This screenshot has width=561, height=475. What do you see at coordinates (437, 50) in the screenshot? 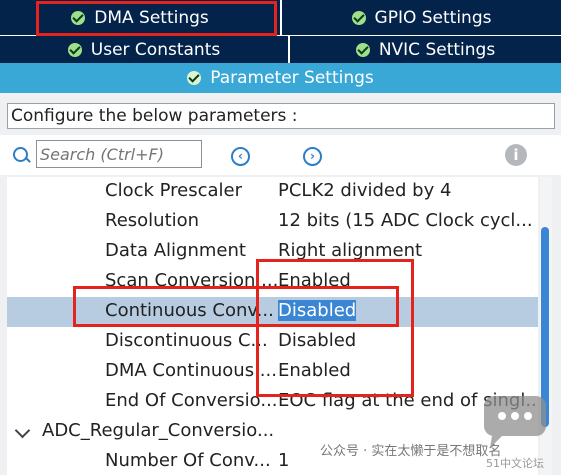
I see `tab-label: NVIC Settings` at bounding box center [437, 50].